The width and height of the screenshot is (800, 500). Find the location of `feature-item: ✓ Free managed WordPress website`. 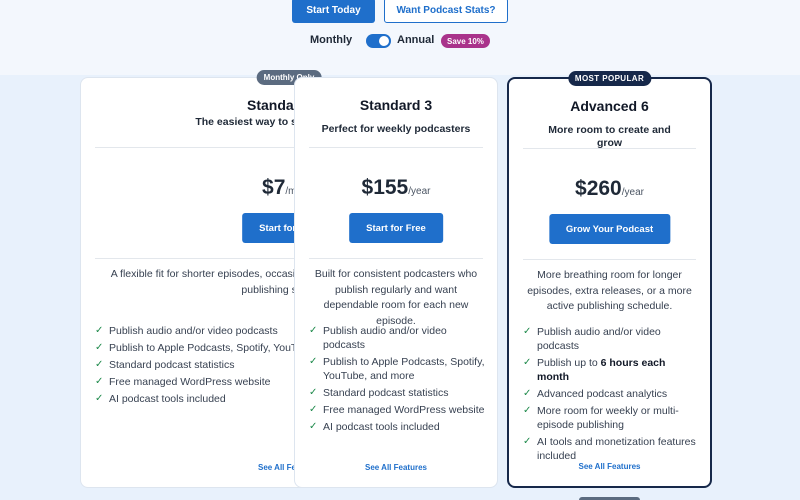

feature-item: ✓ Free managed WordPress website is located at coordinates (397, 410).